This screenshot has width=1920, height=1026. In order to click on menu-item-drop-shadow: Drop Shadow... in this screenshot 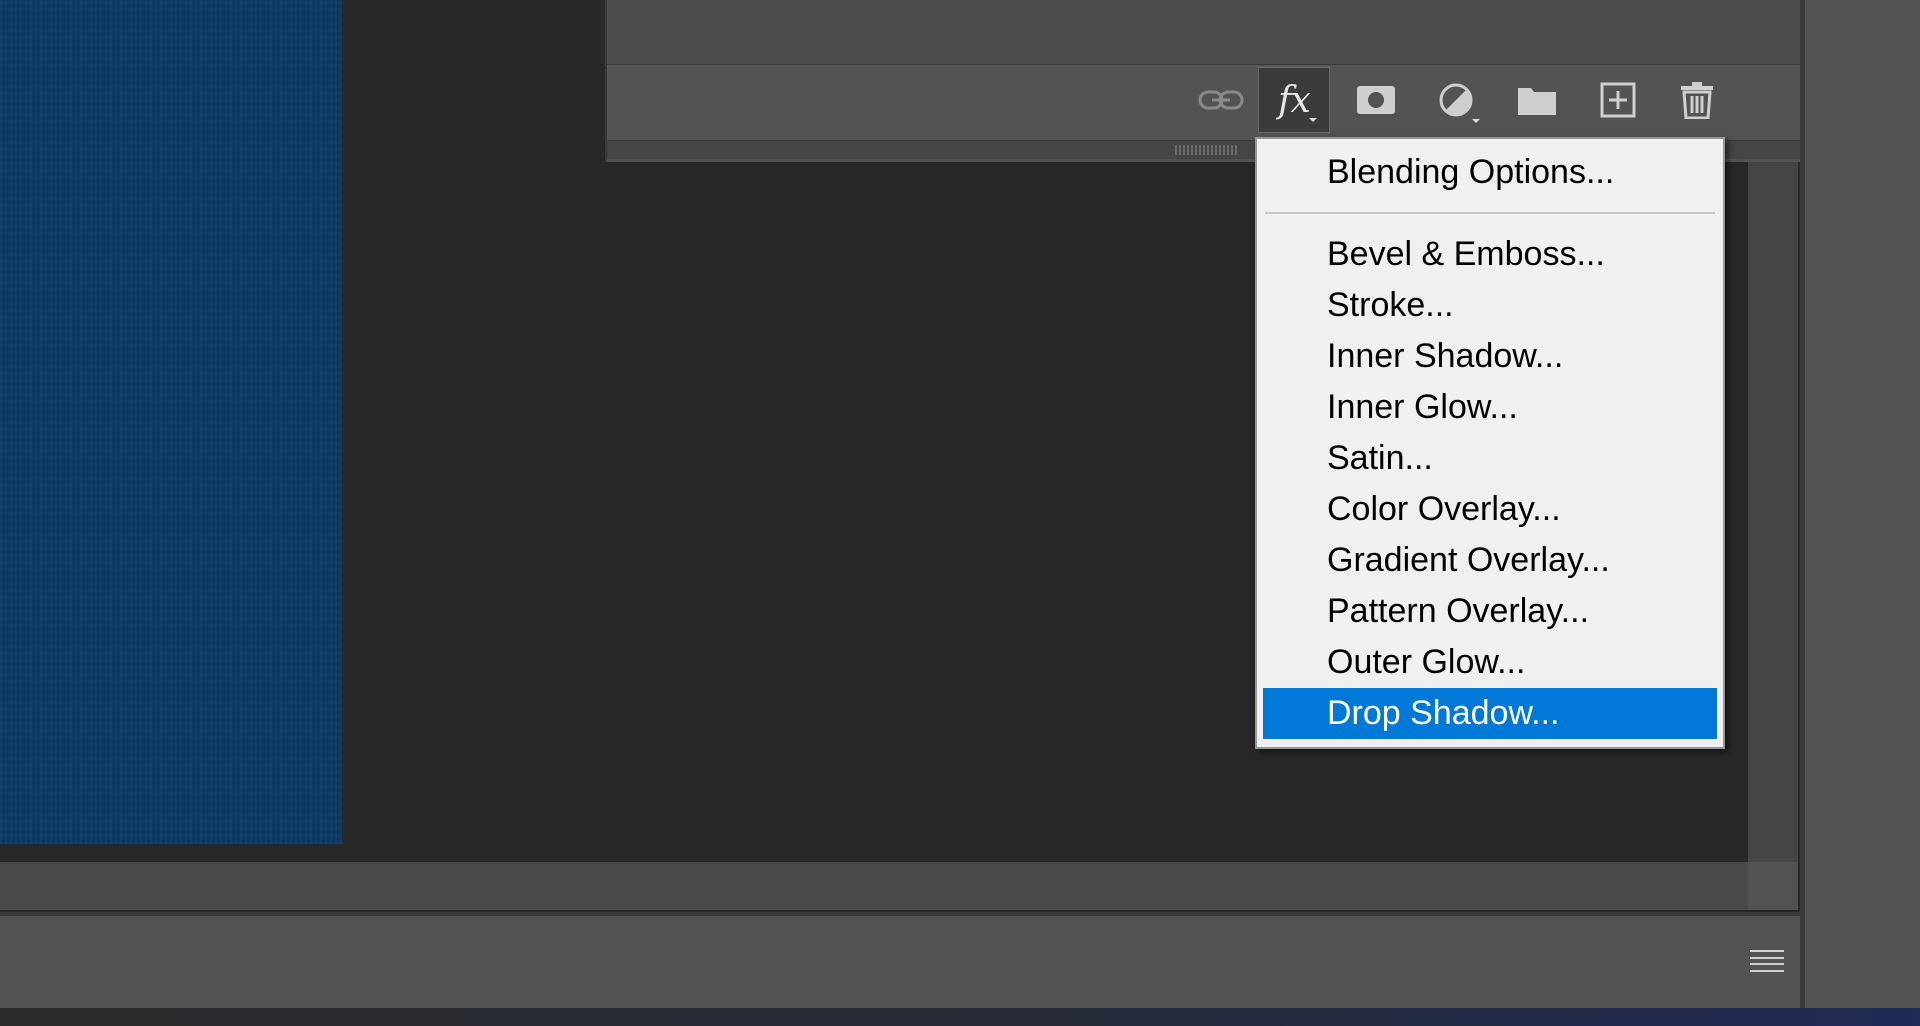, I will do `click(1490, 713)`.